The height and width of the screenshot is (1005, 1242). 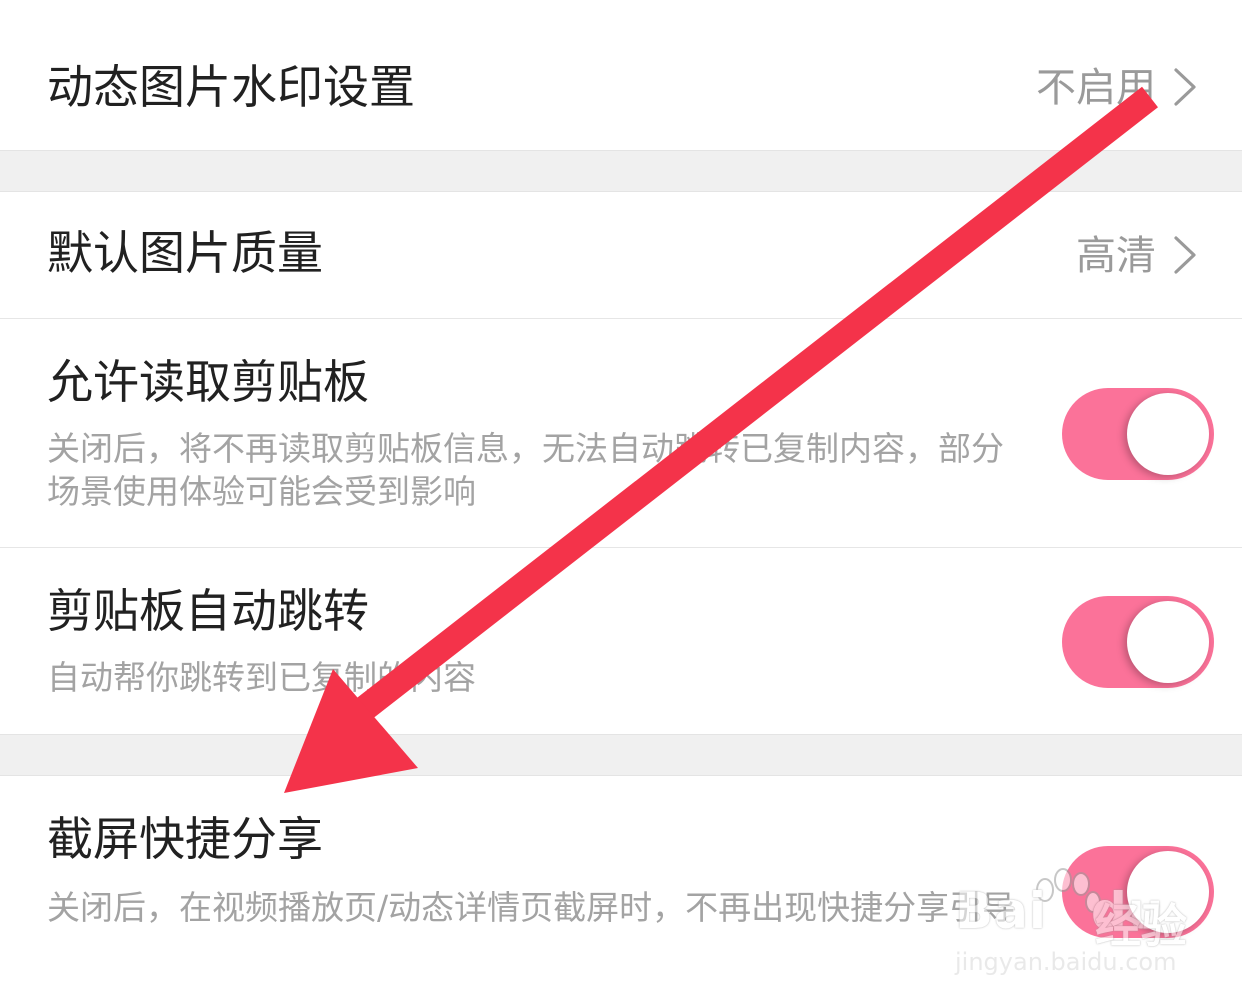 I want to click on watermark-setting-title: 动态图片水印设置, so click(x=231, y=87).